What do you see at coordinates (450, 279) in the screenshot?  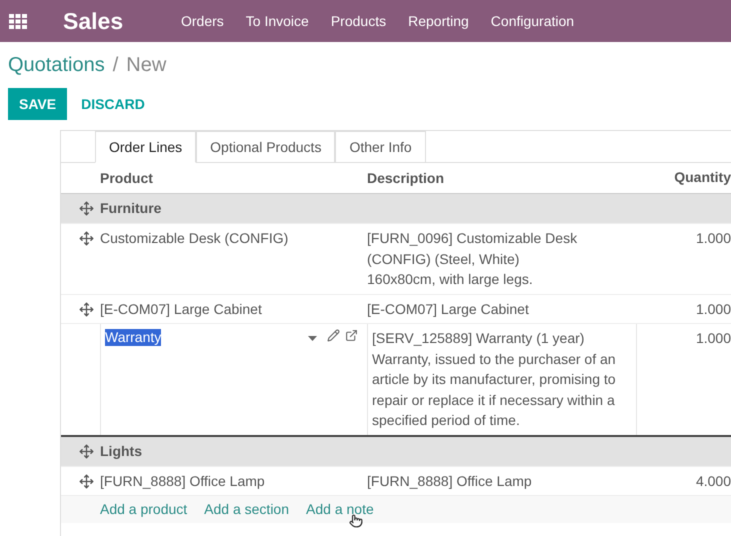 I see `table-cell-text: 160x80cm, with large legs.` at bounding box center [450, 279].